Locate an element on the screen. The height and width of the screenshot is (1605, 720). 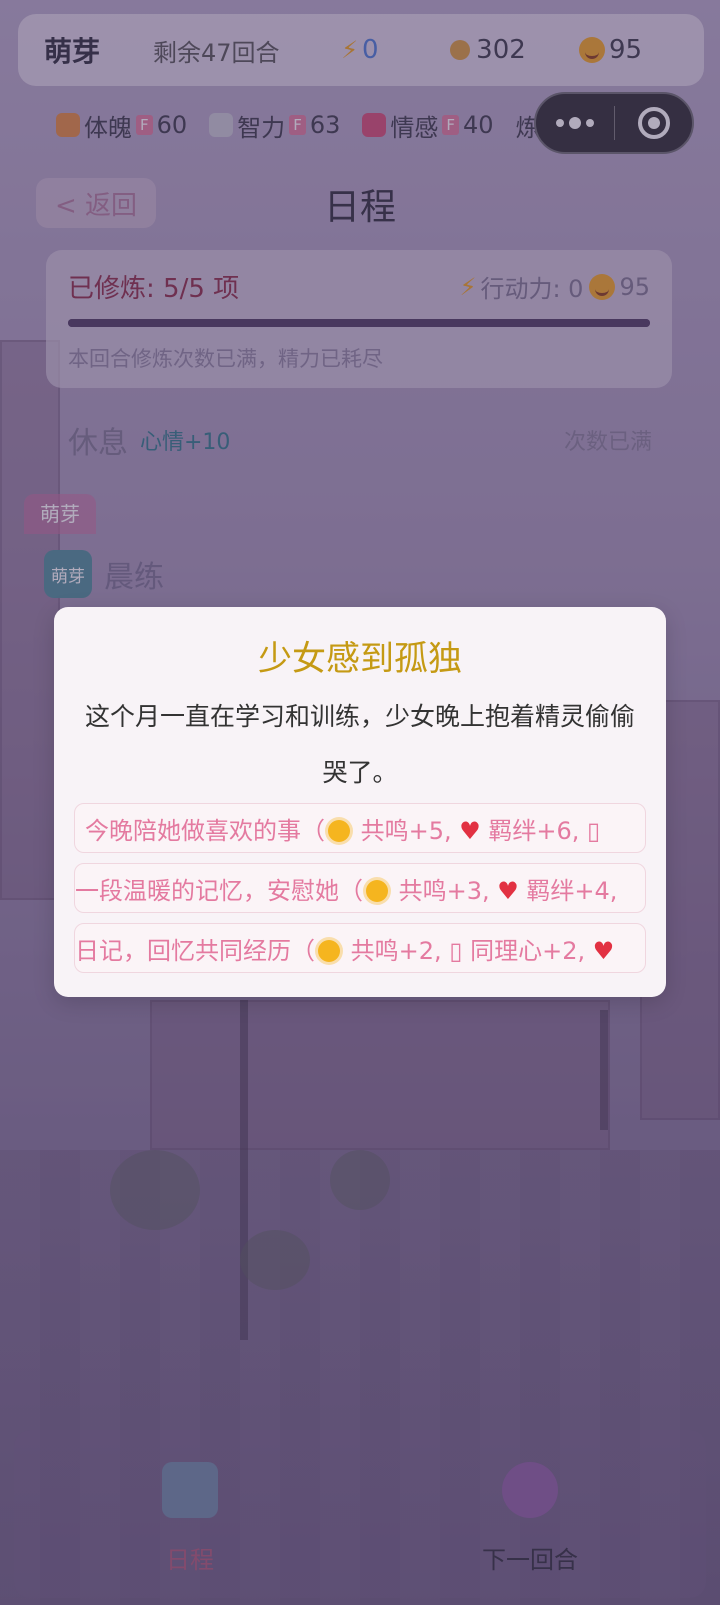
choice-option-1: 今晚陪她做喜欢的事（ 共鸣+5, ♥ 羁绊+6, ▯ is located at coordinates (360, 828).